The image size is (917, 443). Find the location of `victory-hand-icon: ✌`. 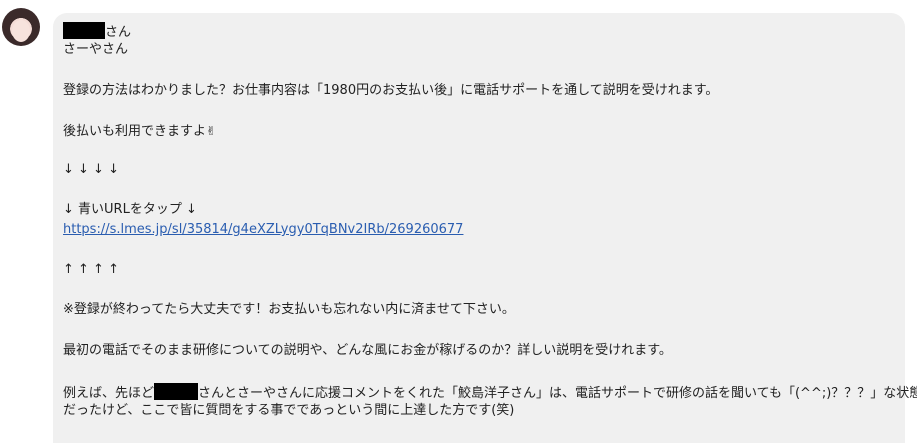

victory-hand-icon: ✌ is located at coordinates (211, 131).